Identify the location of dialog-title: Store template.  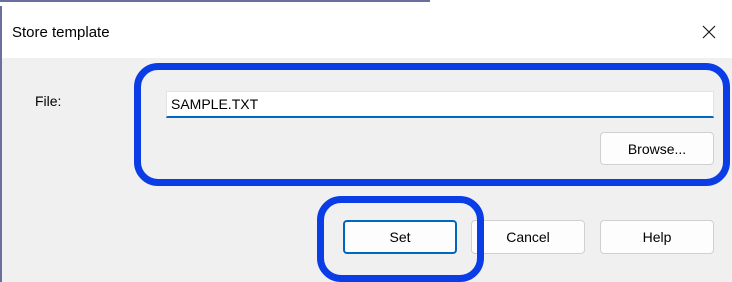
(61, 32).